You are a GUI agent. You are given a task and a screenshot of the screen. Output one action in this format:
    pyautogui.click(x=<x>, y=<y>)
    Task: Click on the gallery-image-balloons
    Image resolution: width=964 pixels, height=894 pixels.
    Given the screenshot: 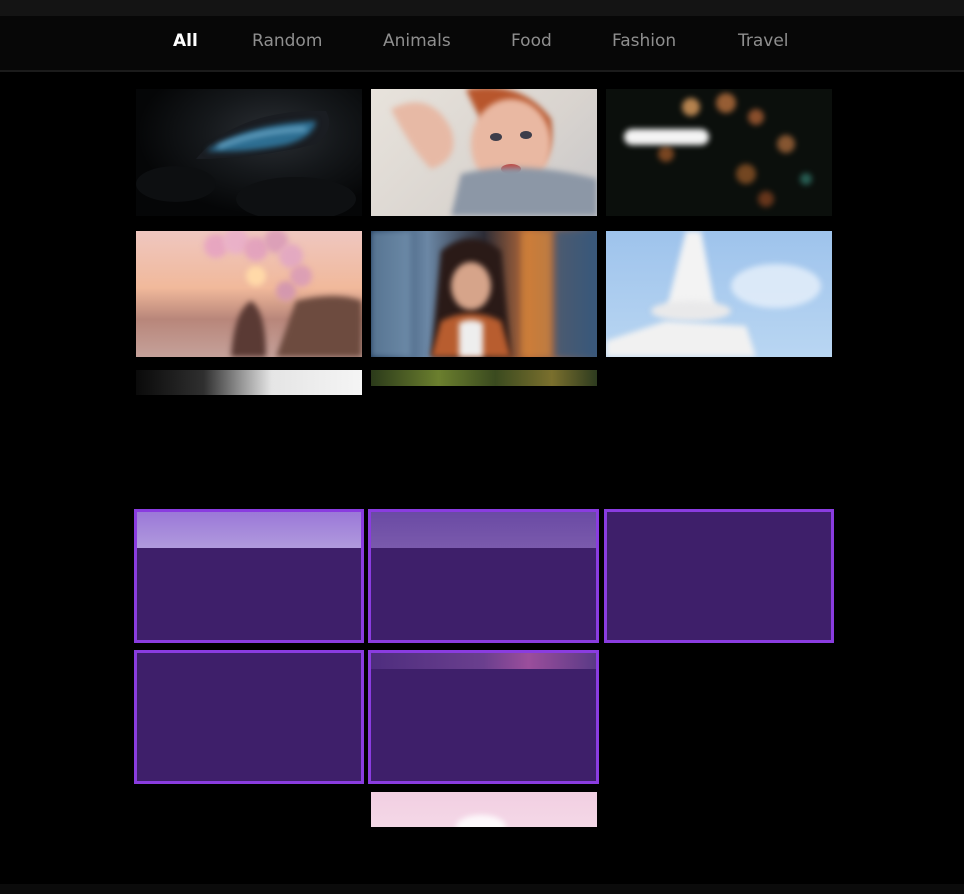 What is the action you would take?
    pyautogui.click(x=249, y=294)
    